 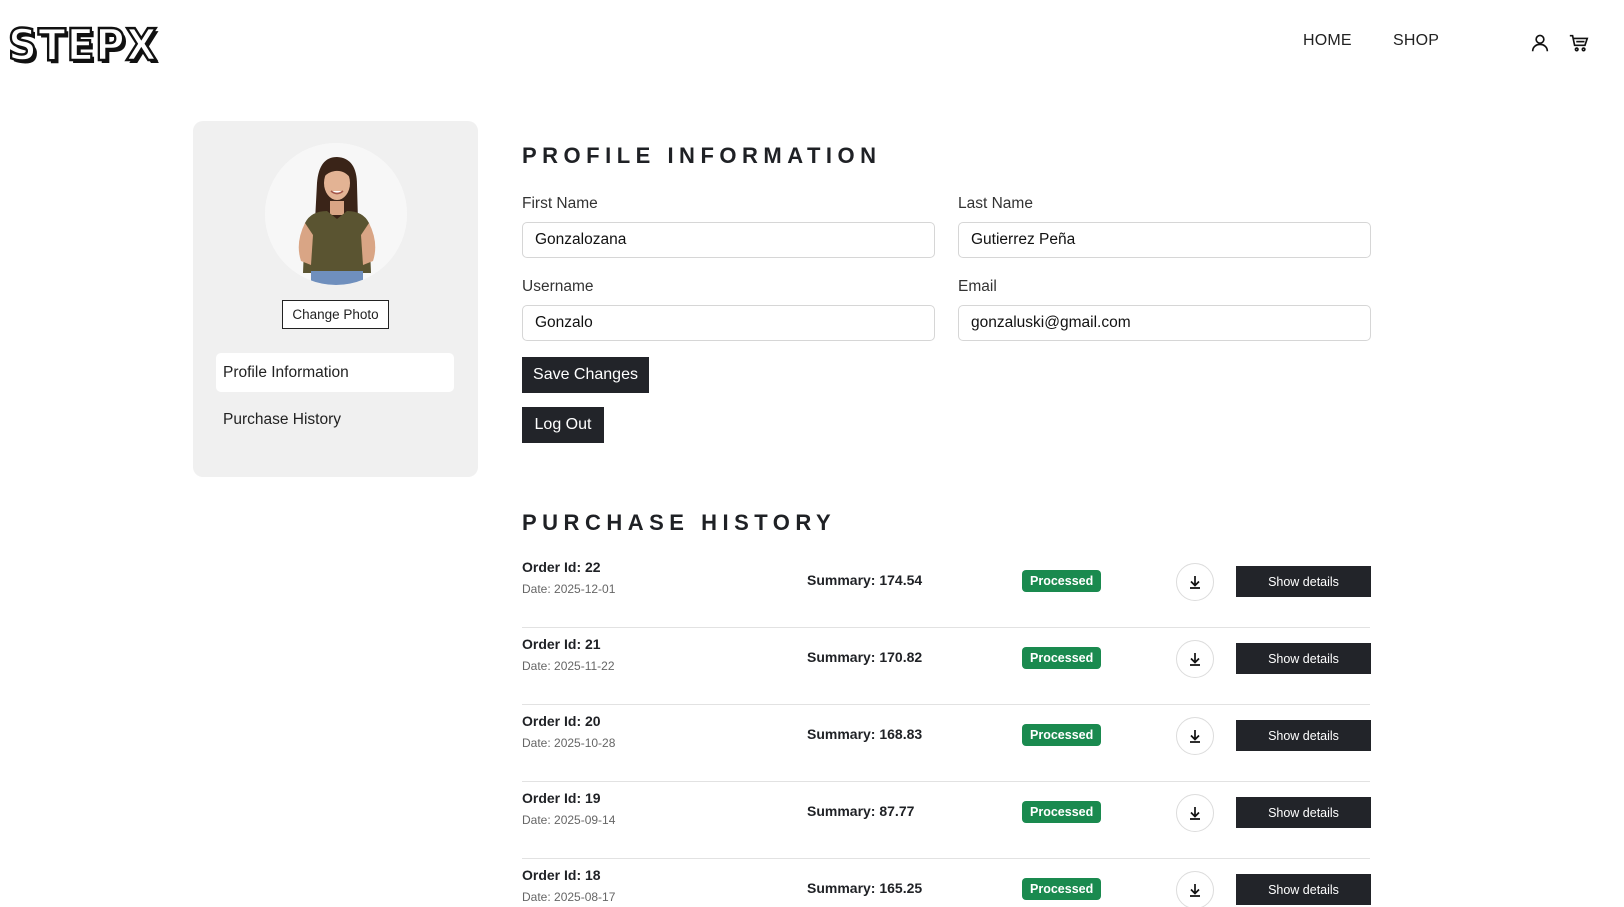 What do you see at coordinates (1579, 43) in the screenshot?
I see `cart-icon` at bounding box center [1579, 43].